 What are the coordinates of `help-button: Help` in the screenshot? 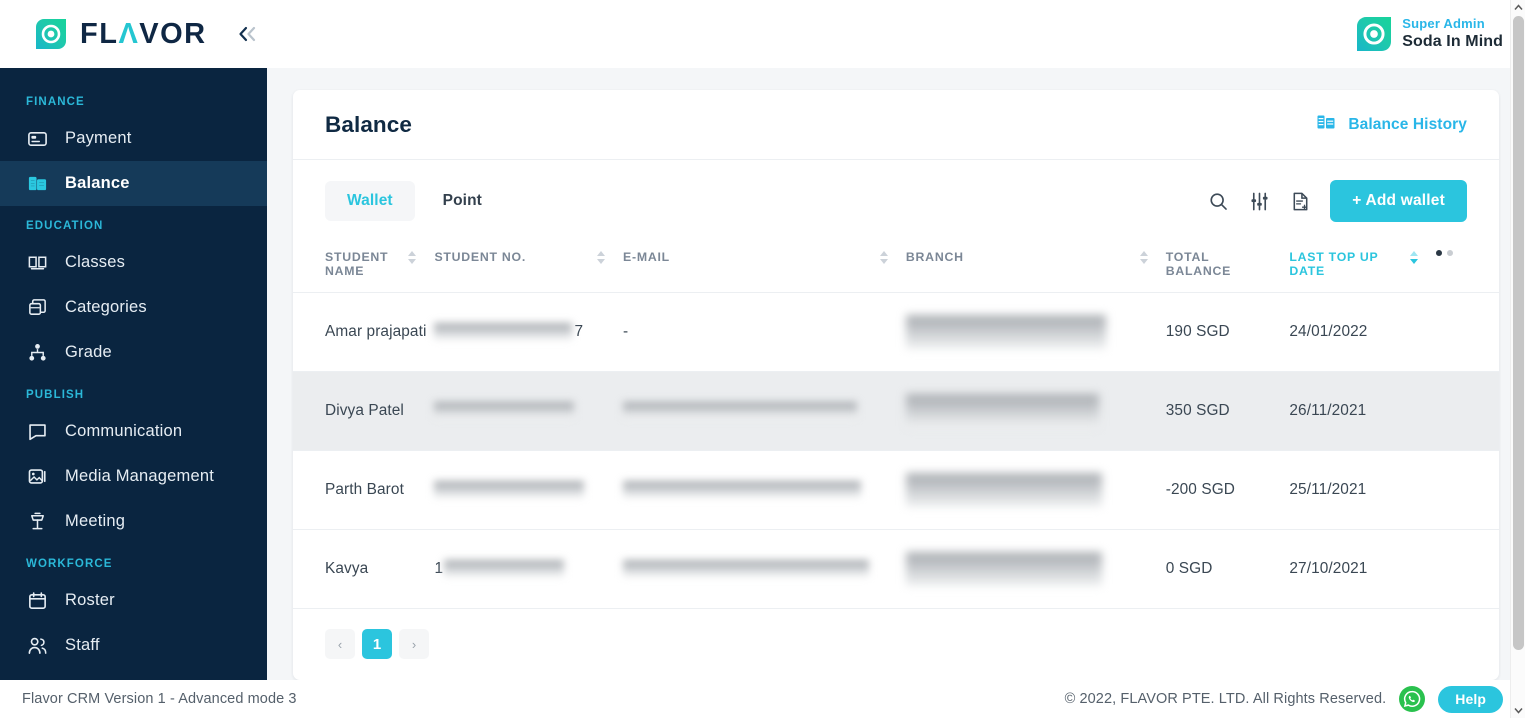 It's located at (1470, 699).